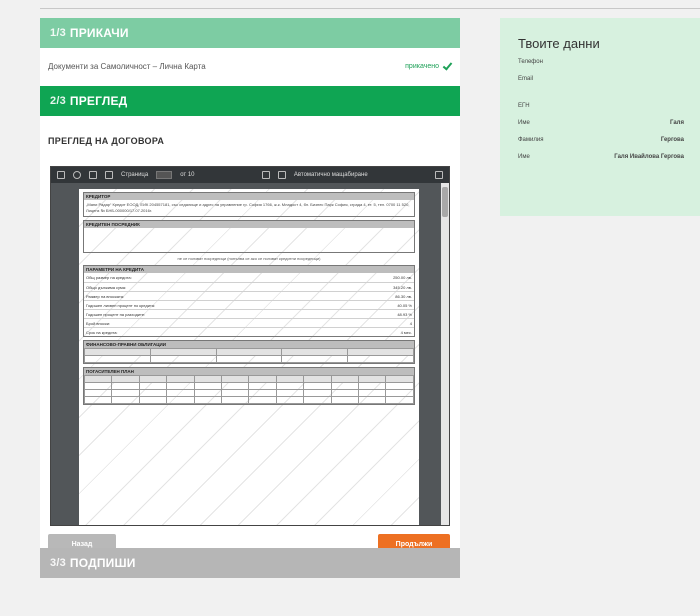 This screenshot has width=700, height=616. I want to click on param-row: Размер на вноската: 86.30 лв., so click(249, 295).